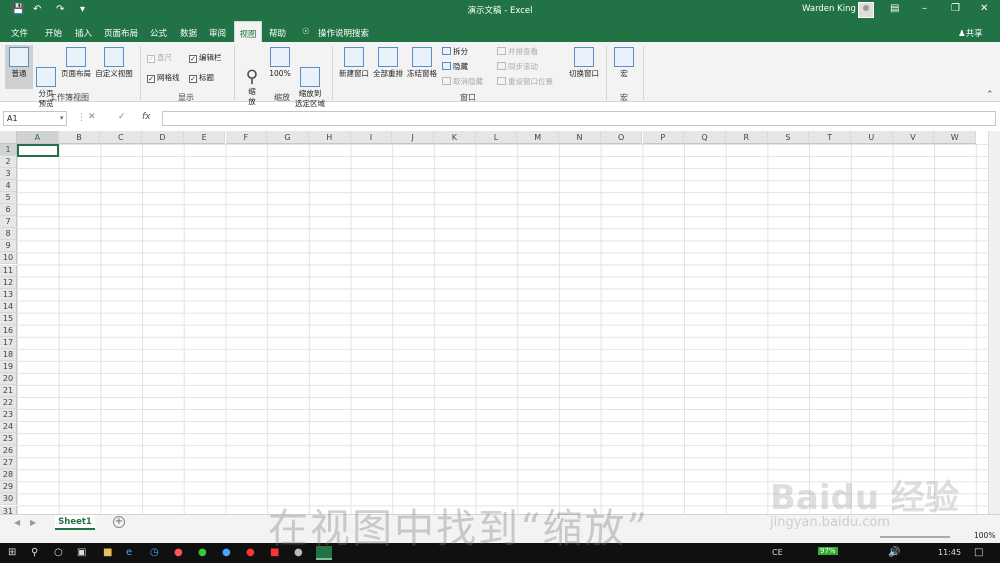 The width and height of the screenshot is (1000, 563). Describe the element at coordinates (8, 282) in the screenshot. I see `row-header: 12` at that location.